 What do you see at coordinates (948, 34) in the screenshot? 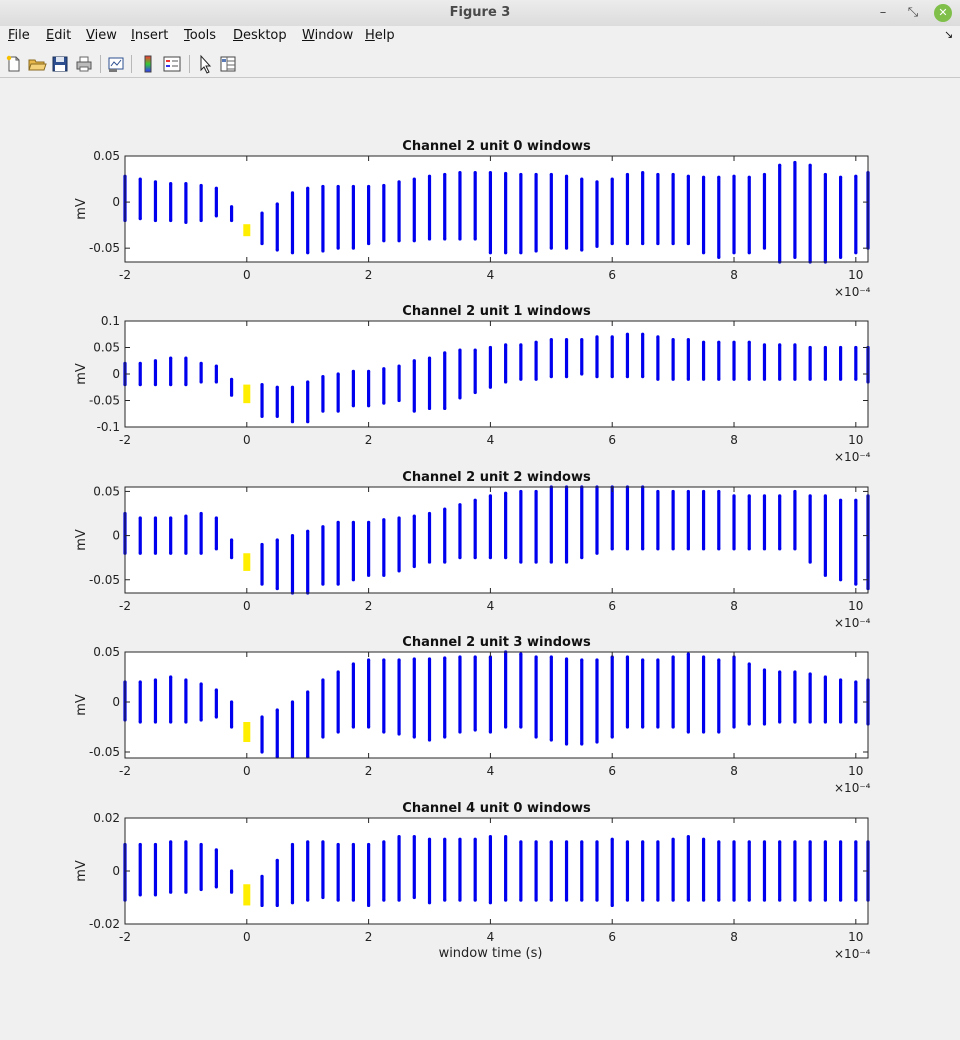
I see `dock-arrow-icon: ↘` at bounding box center [948, 34].